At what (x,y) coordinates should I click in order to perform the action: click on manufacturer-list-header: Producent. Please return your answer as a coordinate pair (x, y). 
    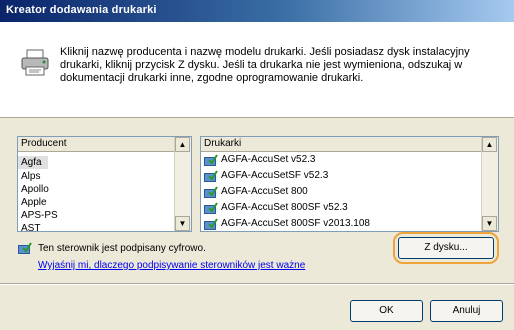
    Looking at the image, I should click on (96, 144).